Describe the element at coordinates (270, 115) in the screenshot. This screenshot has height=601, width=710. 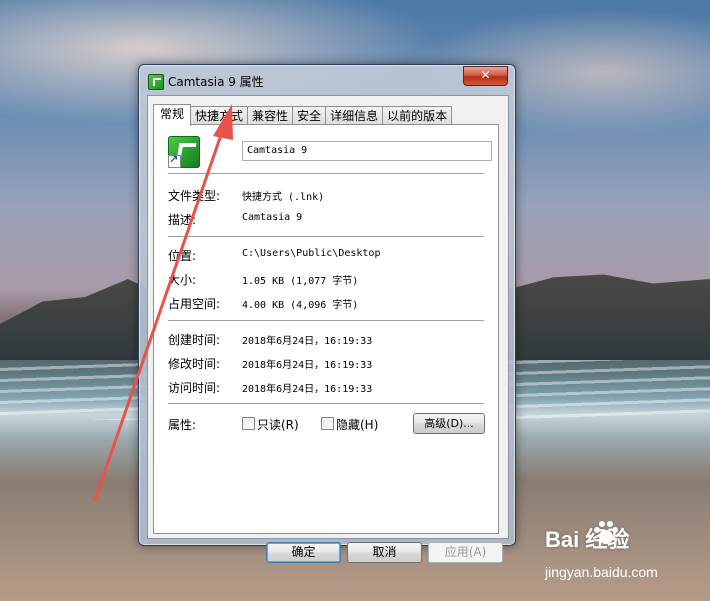
I see `tab-compatibility: 兼容性` at that location.